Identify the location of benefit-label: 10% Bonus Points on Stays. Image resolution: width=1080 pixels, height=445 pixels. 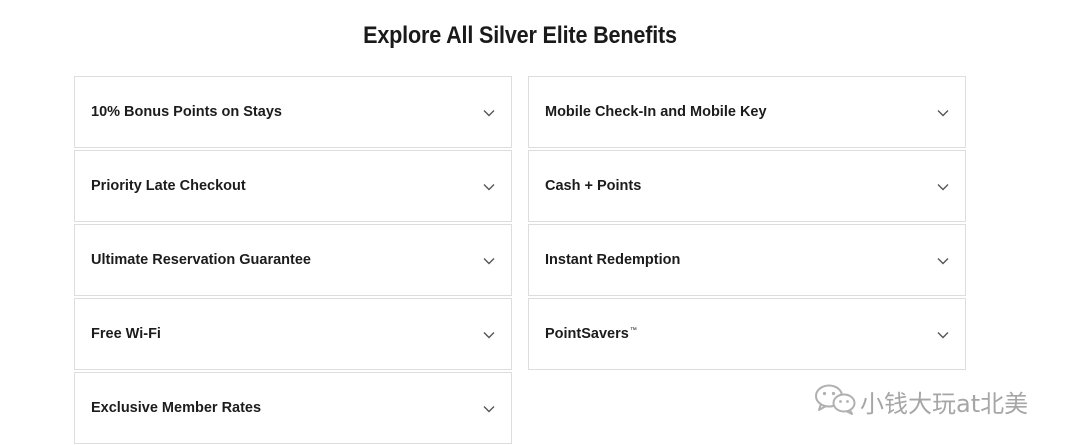
(186, 112).